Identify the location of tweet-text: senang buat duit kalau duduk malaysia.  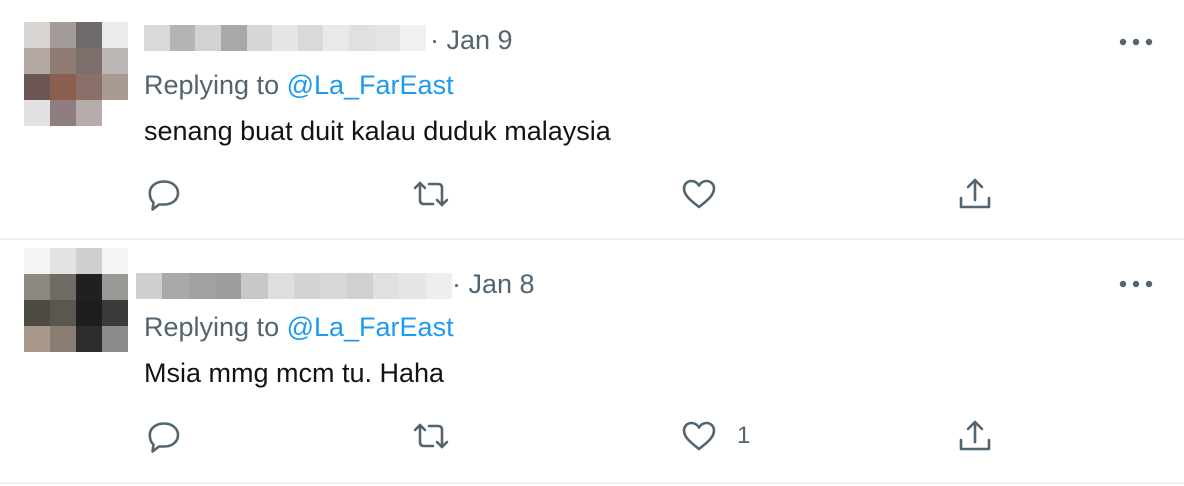
(377, 131).